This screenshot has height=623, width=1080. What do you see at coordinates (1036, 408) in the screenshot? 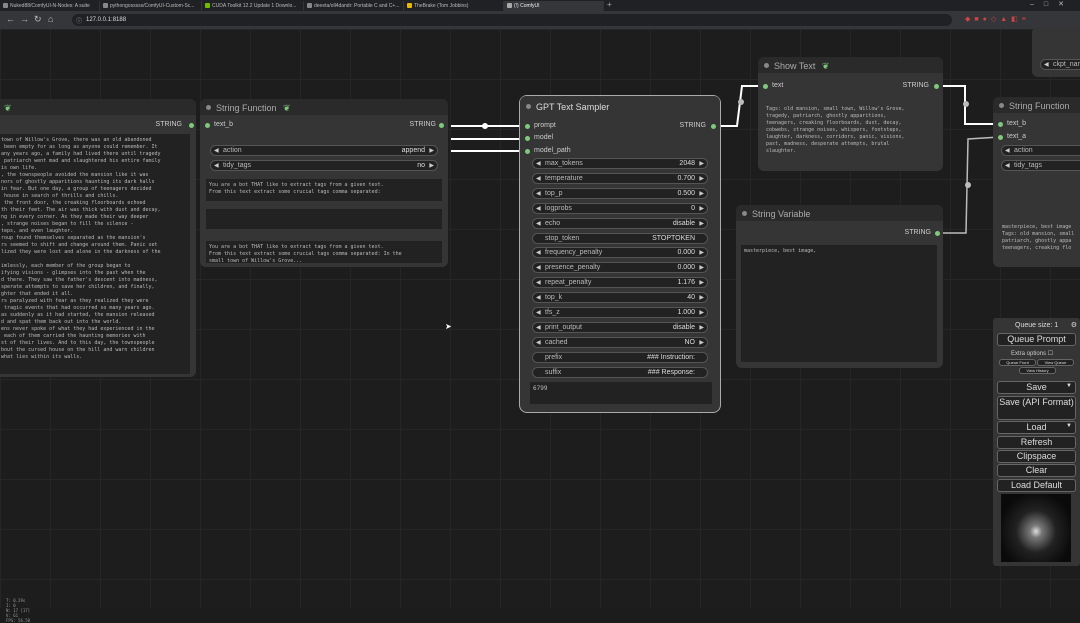
I see `save-api-button: Save (API Format)` at bounding box center [1036, 408].